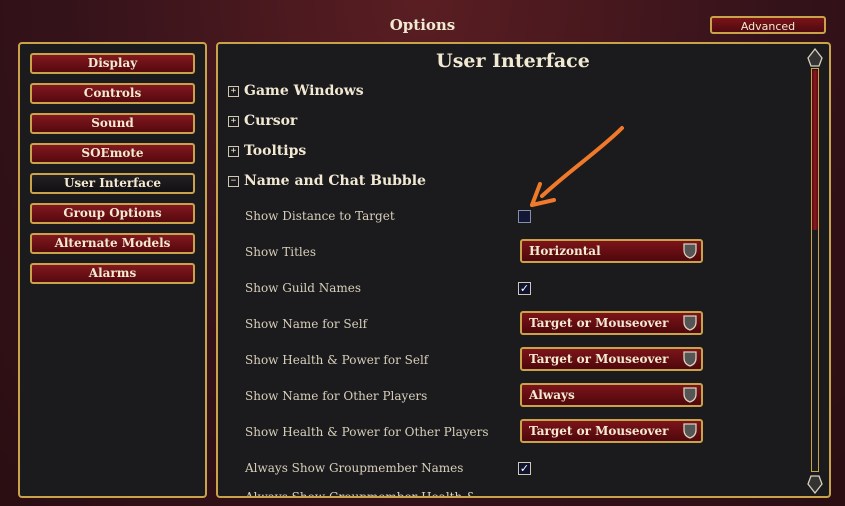  I want to click on option-label-show-name-self: Show Name for Self, so click(306, 324).